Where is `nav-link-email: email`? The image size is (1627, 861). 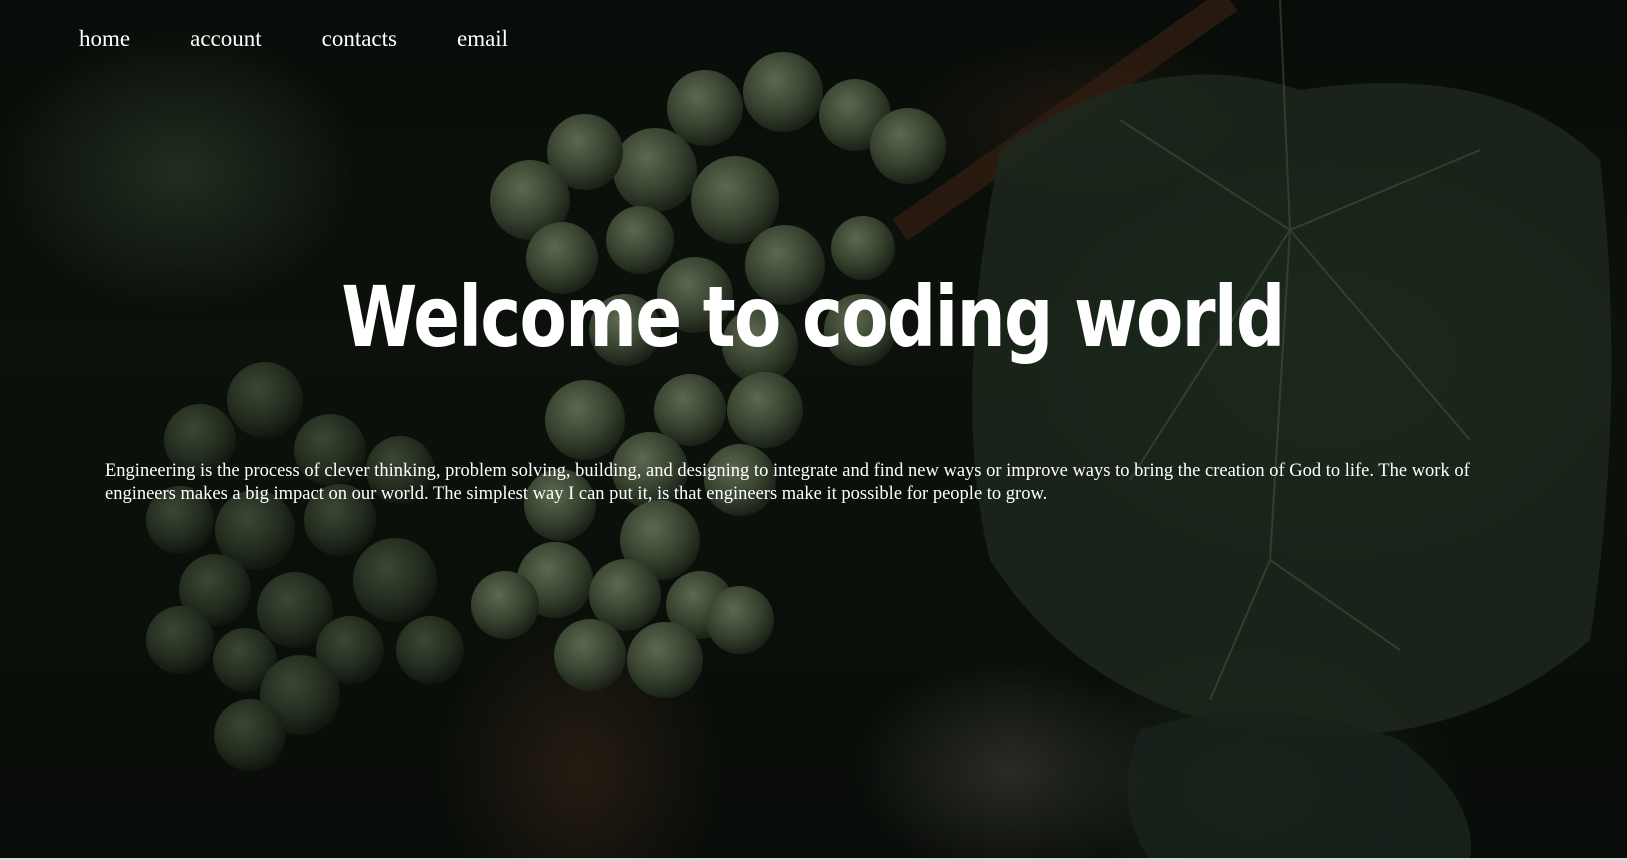 nav-link-email: email is located at coordinates (482, 39).